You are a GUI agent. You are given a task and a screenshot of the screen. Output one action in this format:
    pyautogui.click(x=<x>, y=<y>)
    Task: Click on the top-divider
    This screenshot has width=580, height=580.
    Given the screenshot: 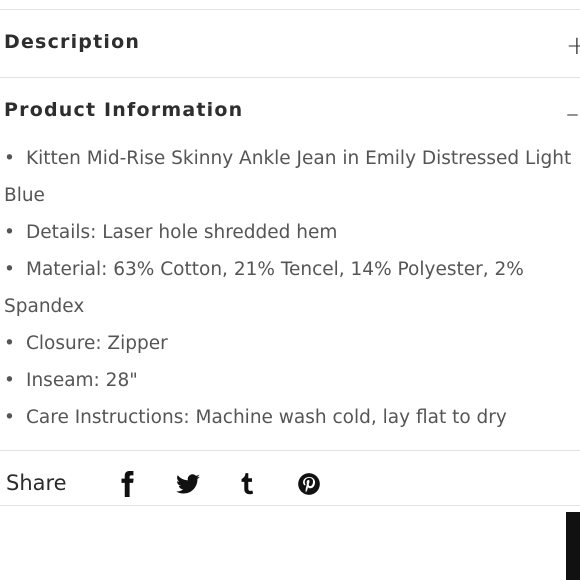 What is the action you would take?
    pyautogui.click(x=290, y=9)
    